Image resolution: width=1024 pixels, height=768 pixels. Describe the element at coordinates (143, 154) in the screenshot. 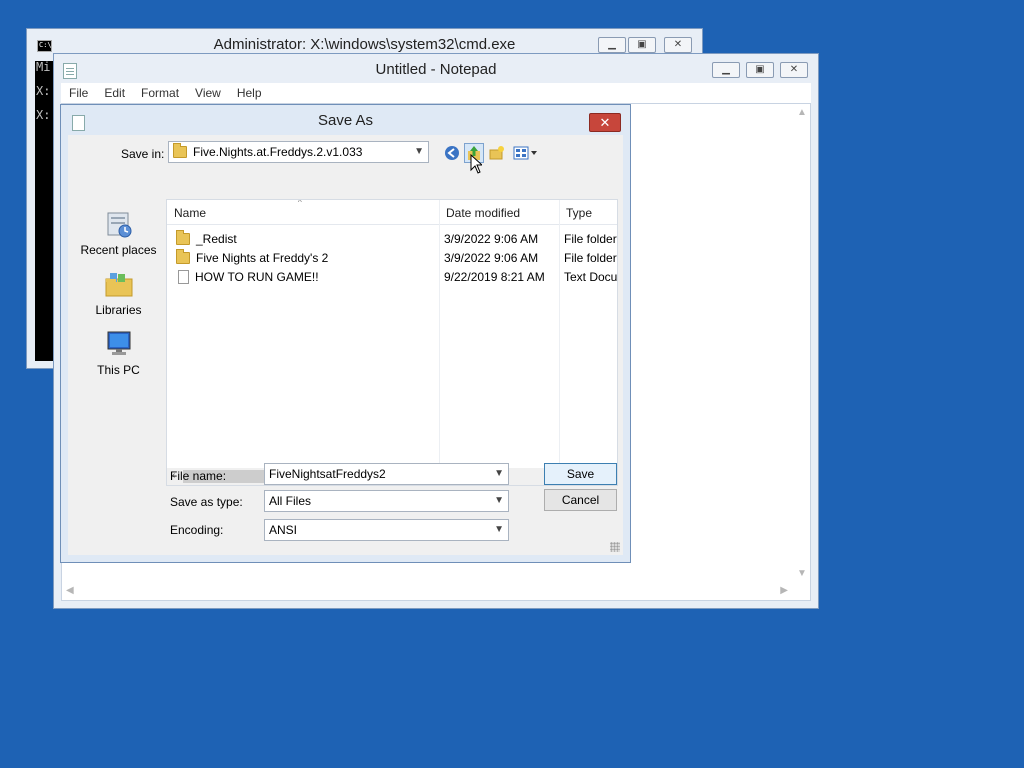

I see `save-in-label: Save in:` at that location.